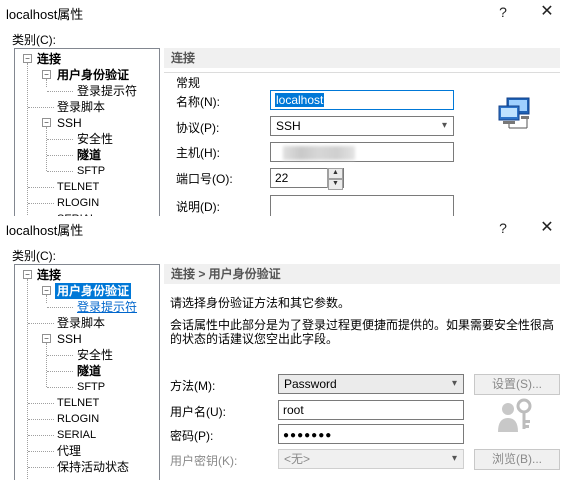  I want to click on method-select: Password ▾, so click(371, 384).